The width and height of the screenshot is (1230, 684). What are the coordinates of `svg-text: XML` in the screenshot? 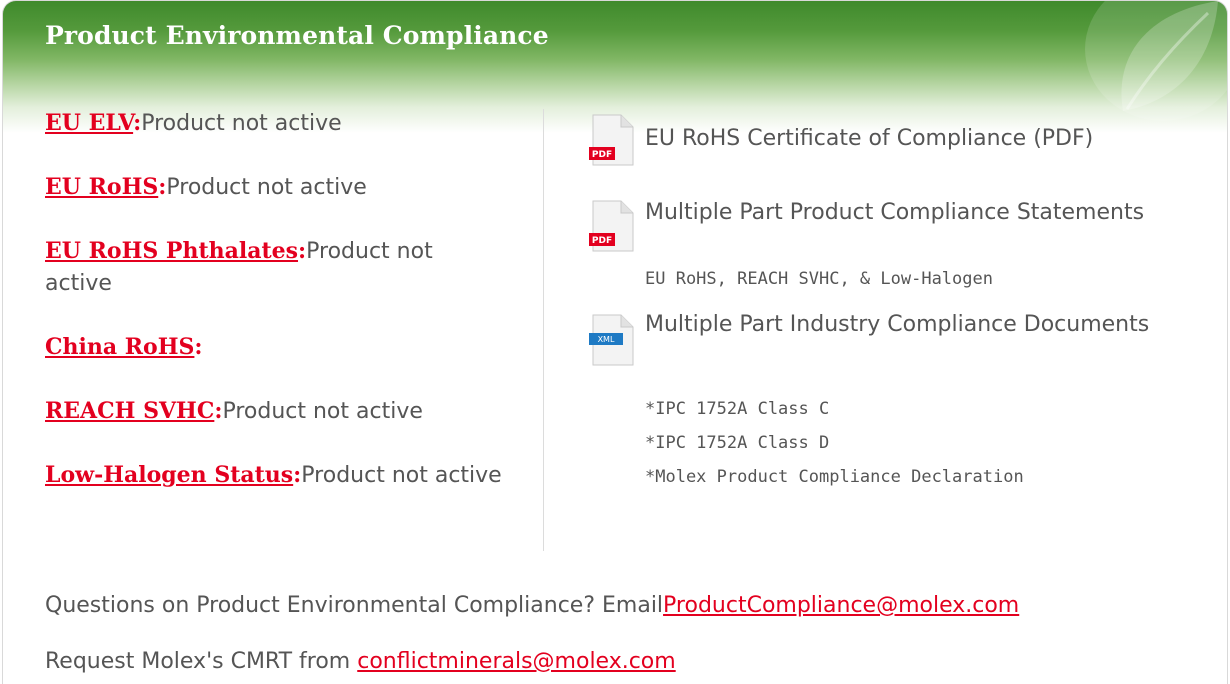 It's located at (606, 339).